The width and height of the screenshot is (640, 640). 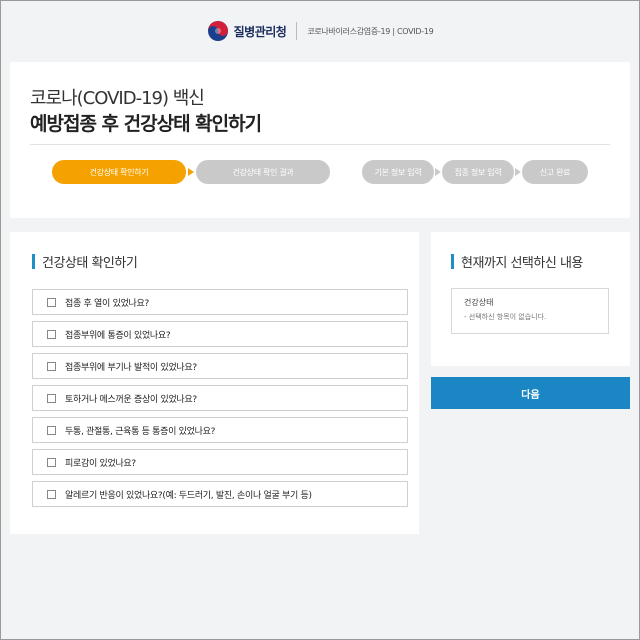 I want to click on selection-summary-card: 현재까지 선택하신 내용 건강상태 - 선택하신 항목이 없습니다., so click(x=530, y=299).